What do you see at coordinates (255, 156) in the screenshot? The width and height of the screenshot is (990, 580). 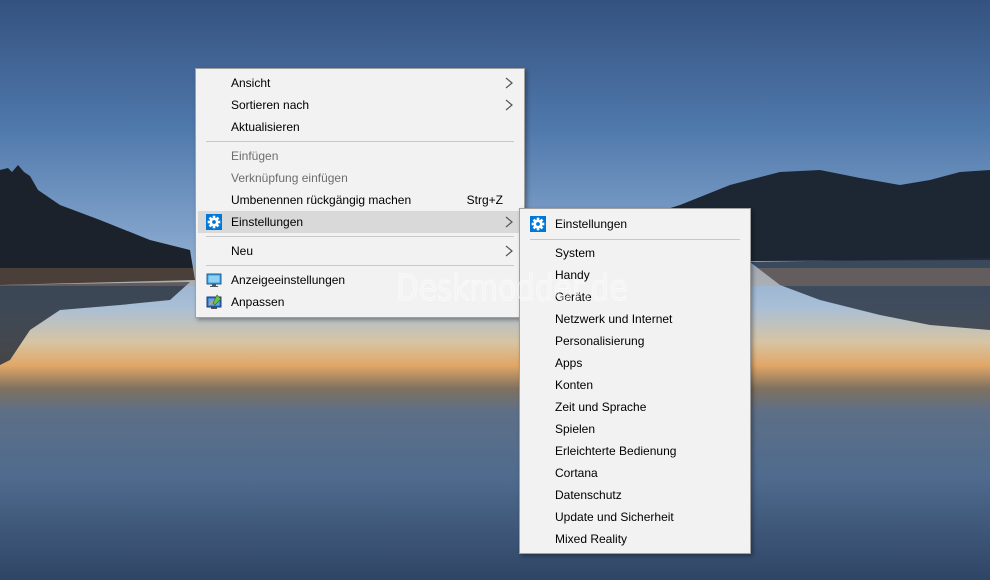 I see `menu-item-label: Einfügen` at bounding box center [255, 156].